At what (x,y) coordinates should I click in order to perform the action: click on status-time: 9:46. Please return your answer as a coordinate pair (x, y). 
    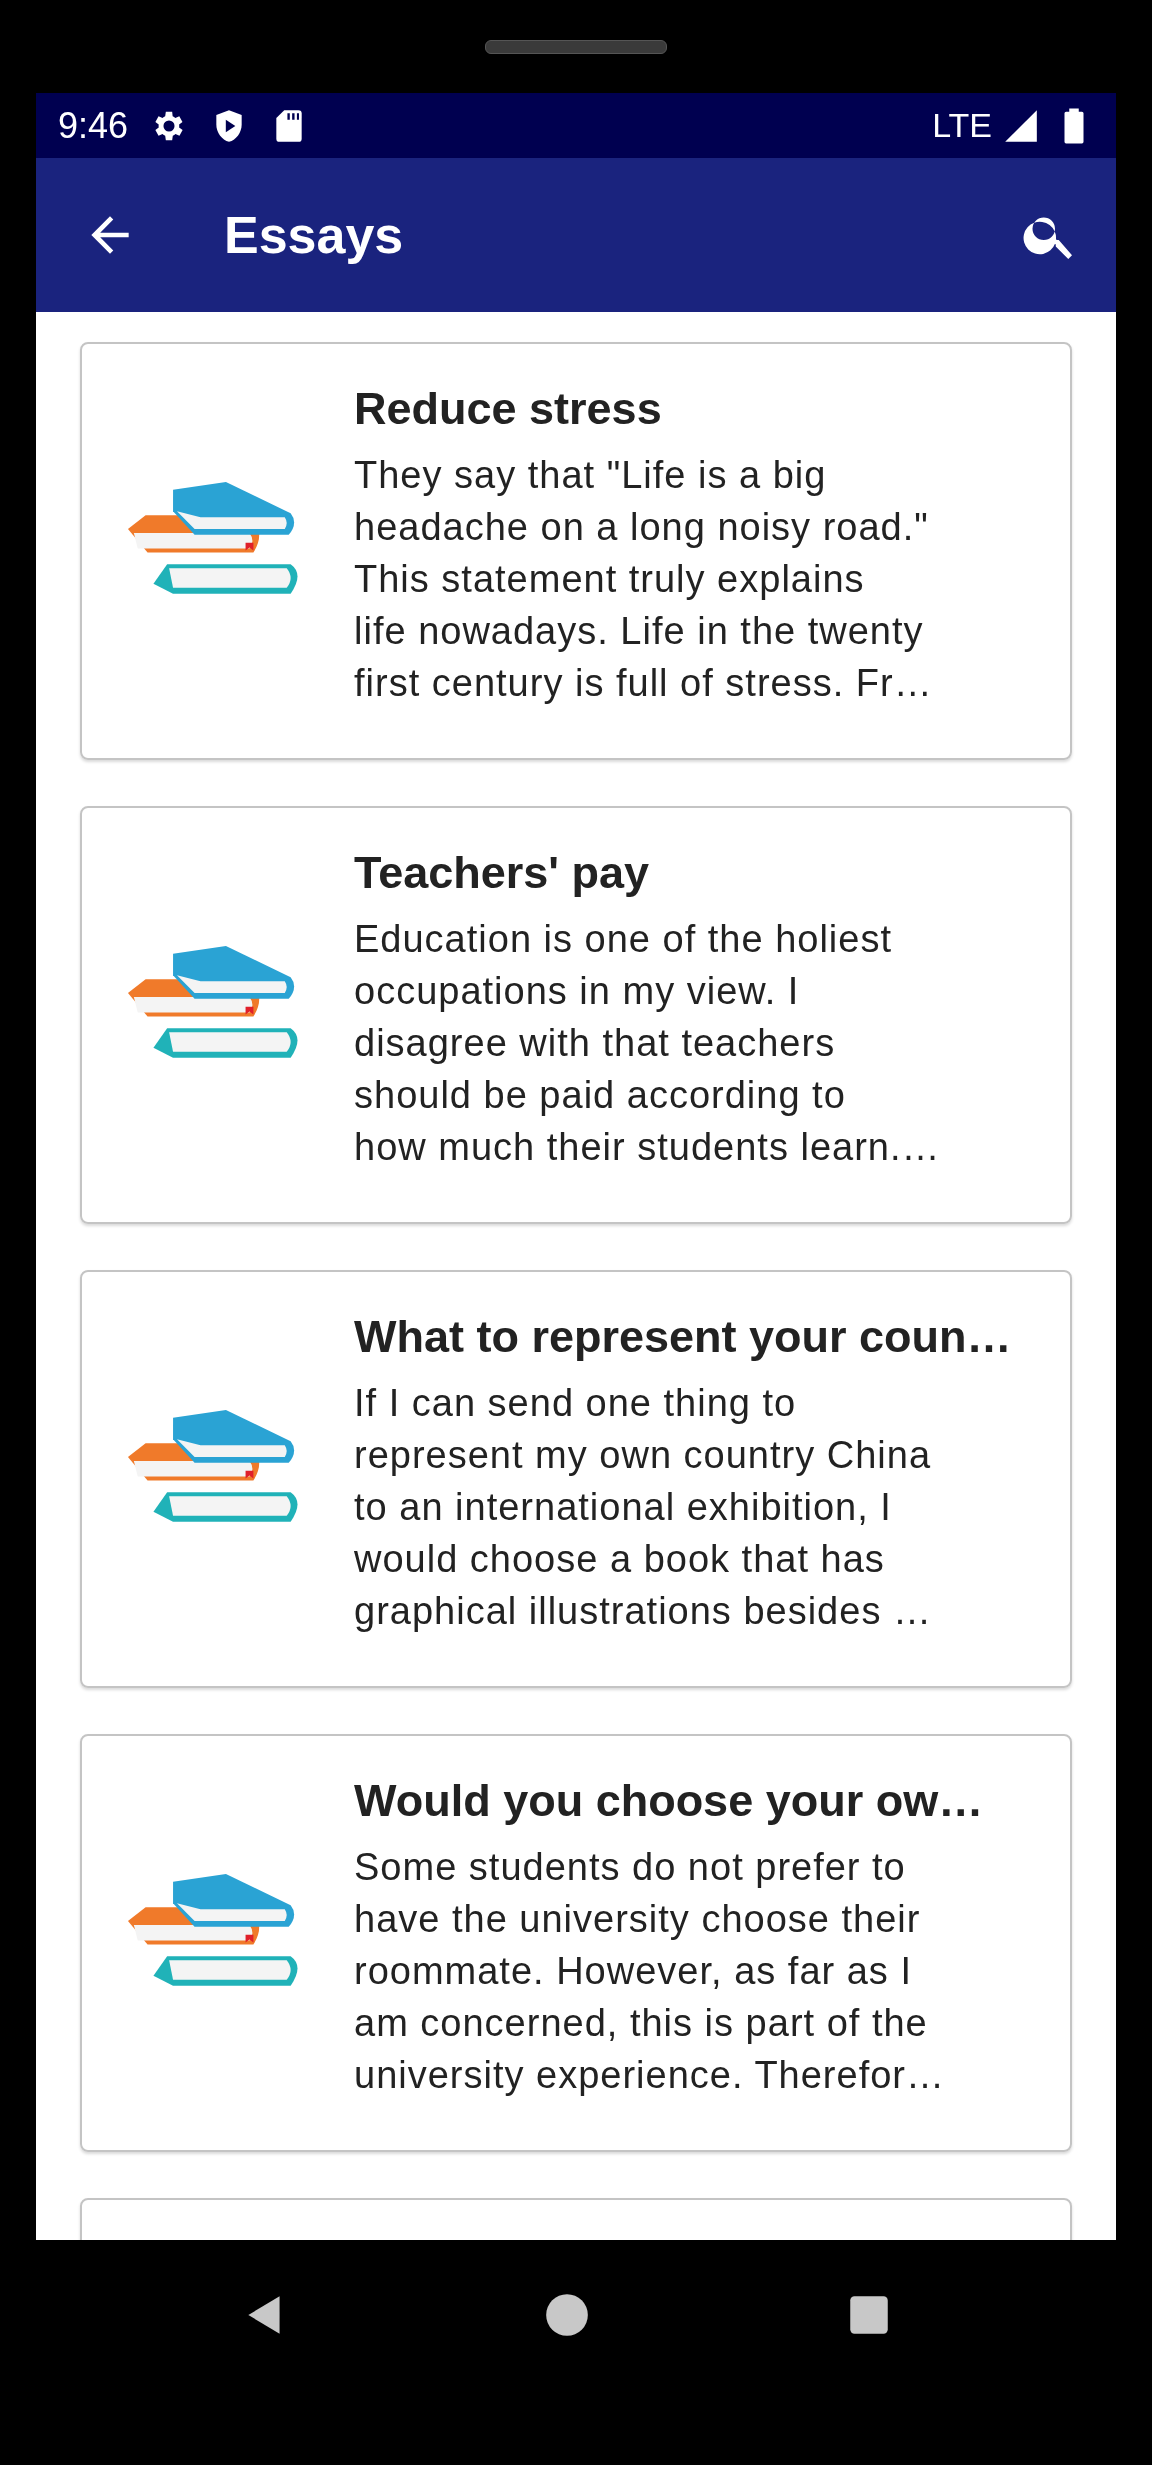
    Looking at the image, I should click on (93, 125).